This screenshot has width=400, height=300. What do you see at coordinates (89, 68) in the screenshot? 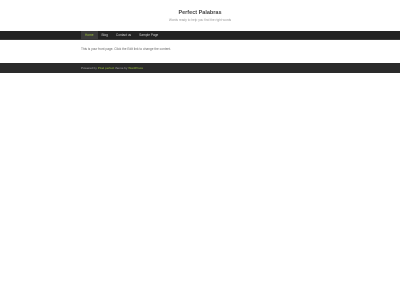
I see `footer-prefix: Powered by` at bounding box center [89, 68].